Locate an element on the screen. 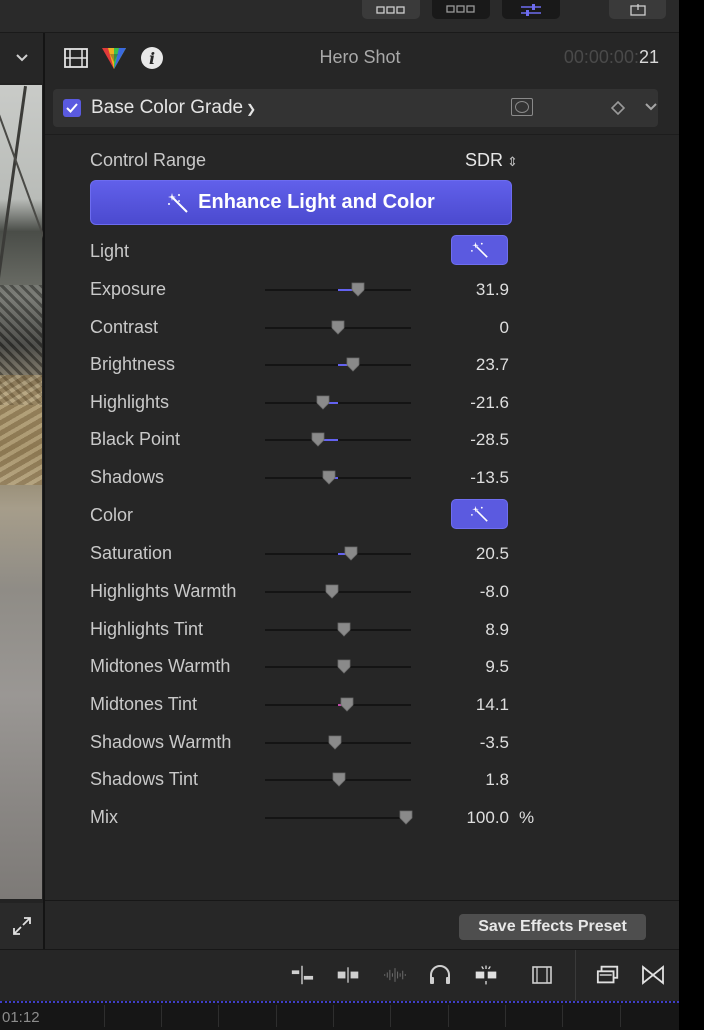 Image resolution: width=704 pixels, height=1030 pixels. highlights-slider is located at coordinates (338, 402).